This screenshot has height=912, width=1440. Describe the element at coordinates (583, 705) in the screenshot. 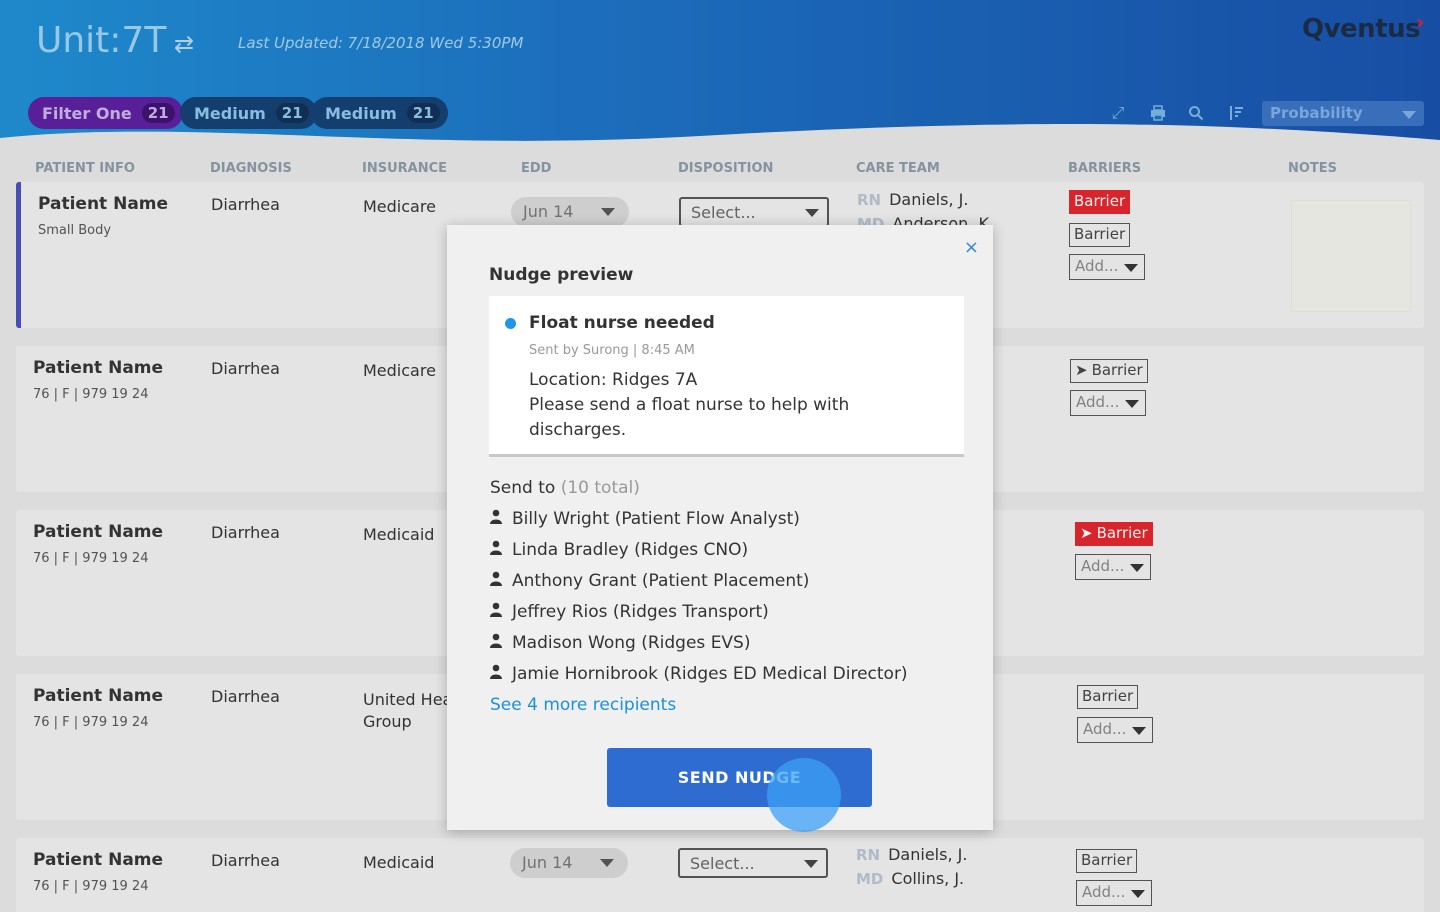

I see `see-more-recipients-link: See 4 more recipients` at that location.